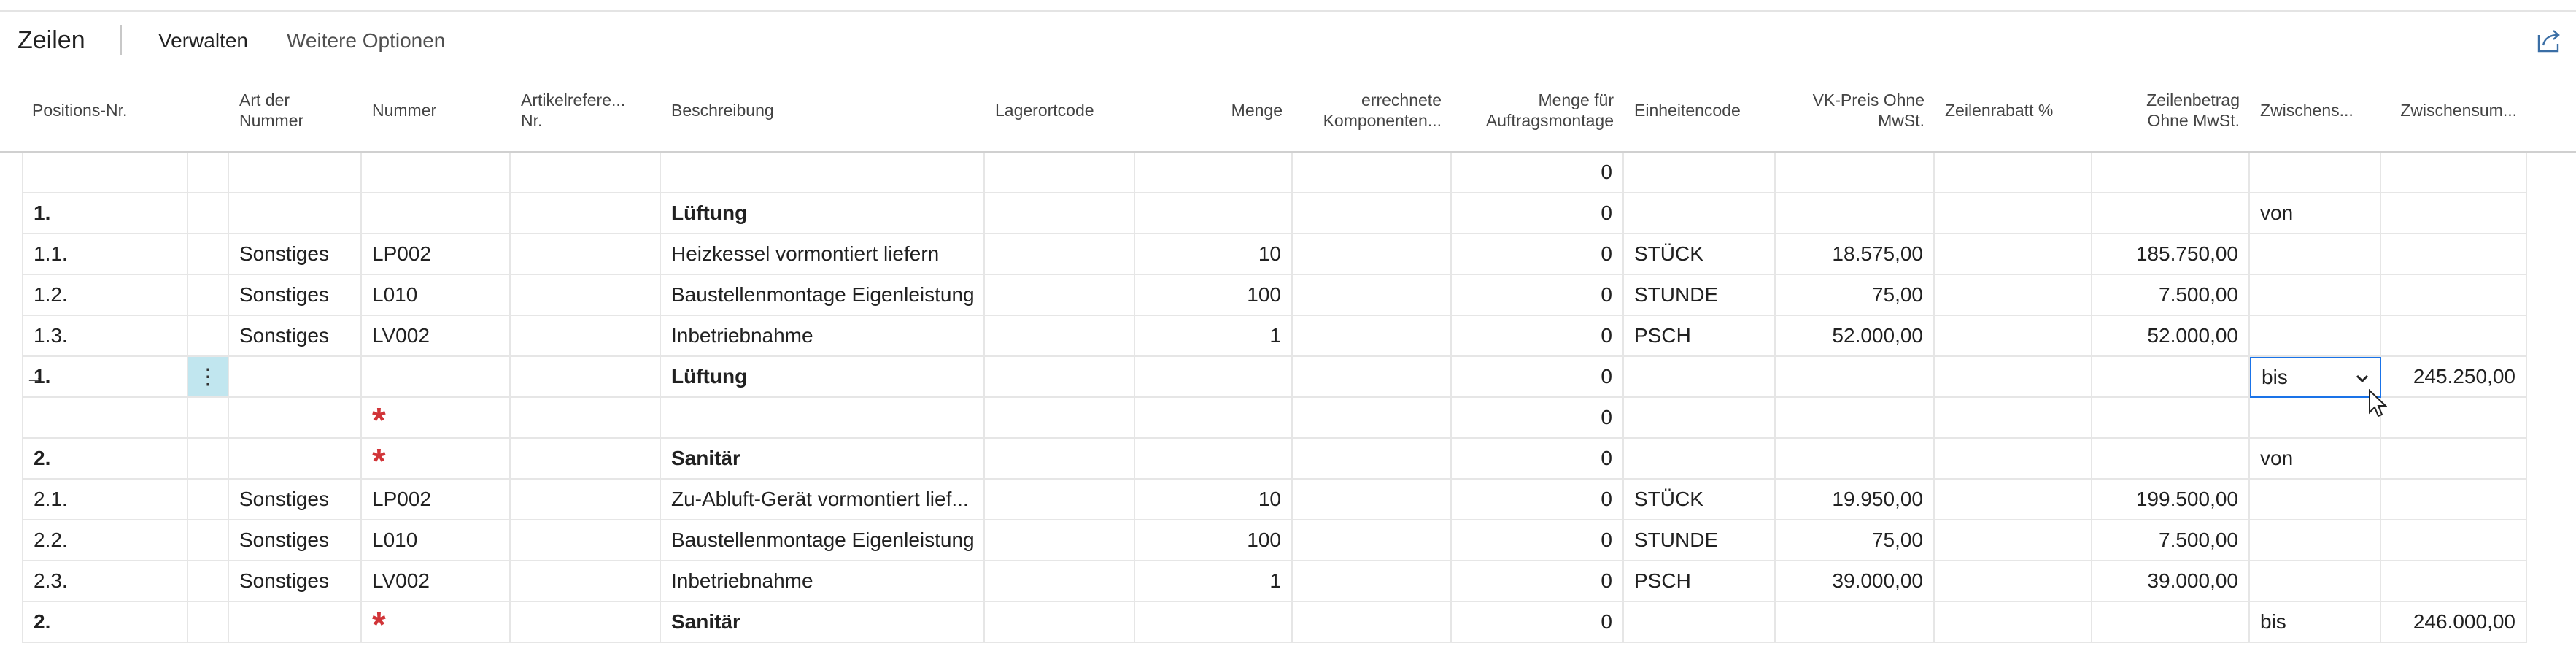 The width and height of the screenshot is (2576, 654). What do you see at coordinates (105, 459) in the screenshot?
I see `pos-cell: 2.` at bounding box center [105, 459].